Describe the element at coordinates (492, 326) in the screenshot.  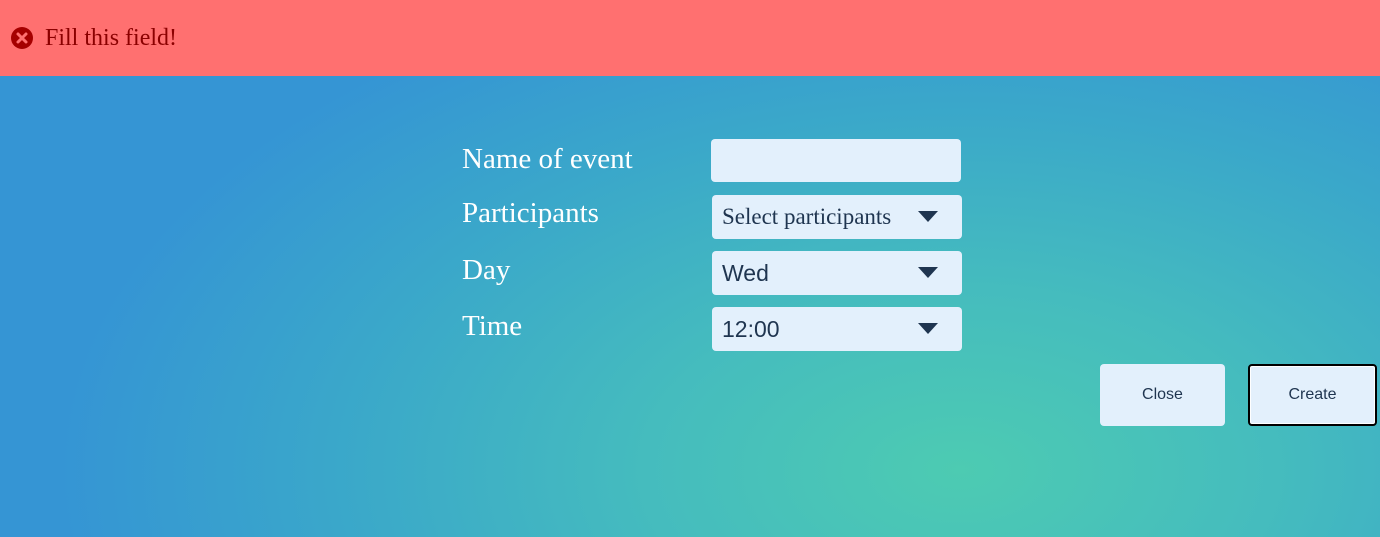
I see `time-label: Time` at that location.